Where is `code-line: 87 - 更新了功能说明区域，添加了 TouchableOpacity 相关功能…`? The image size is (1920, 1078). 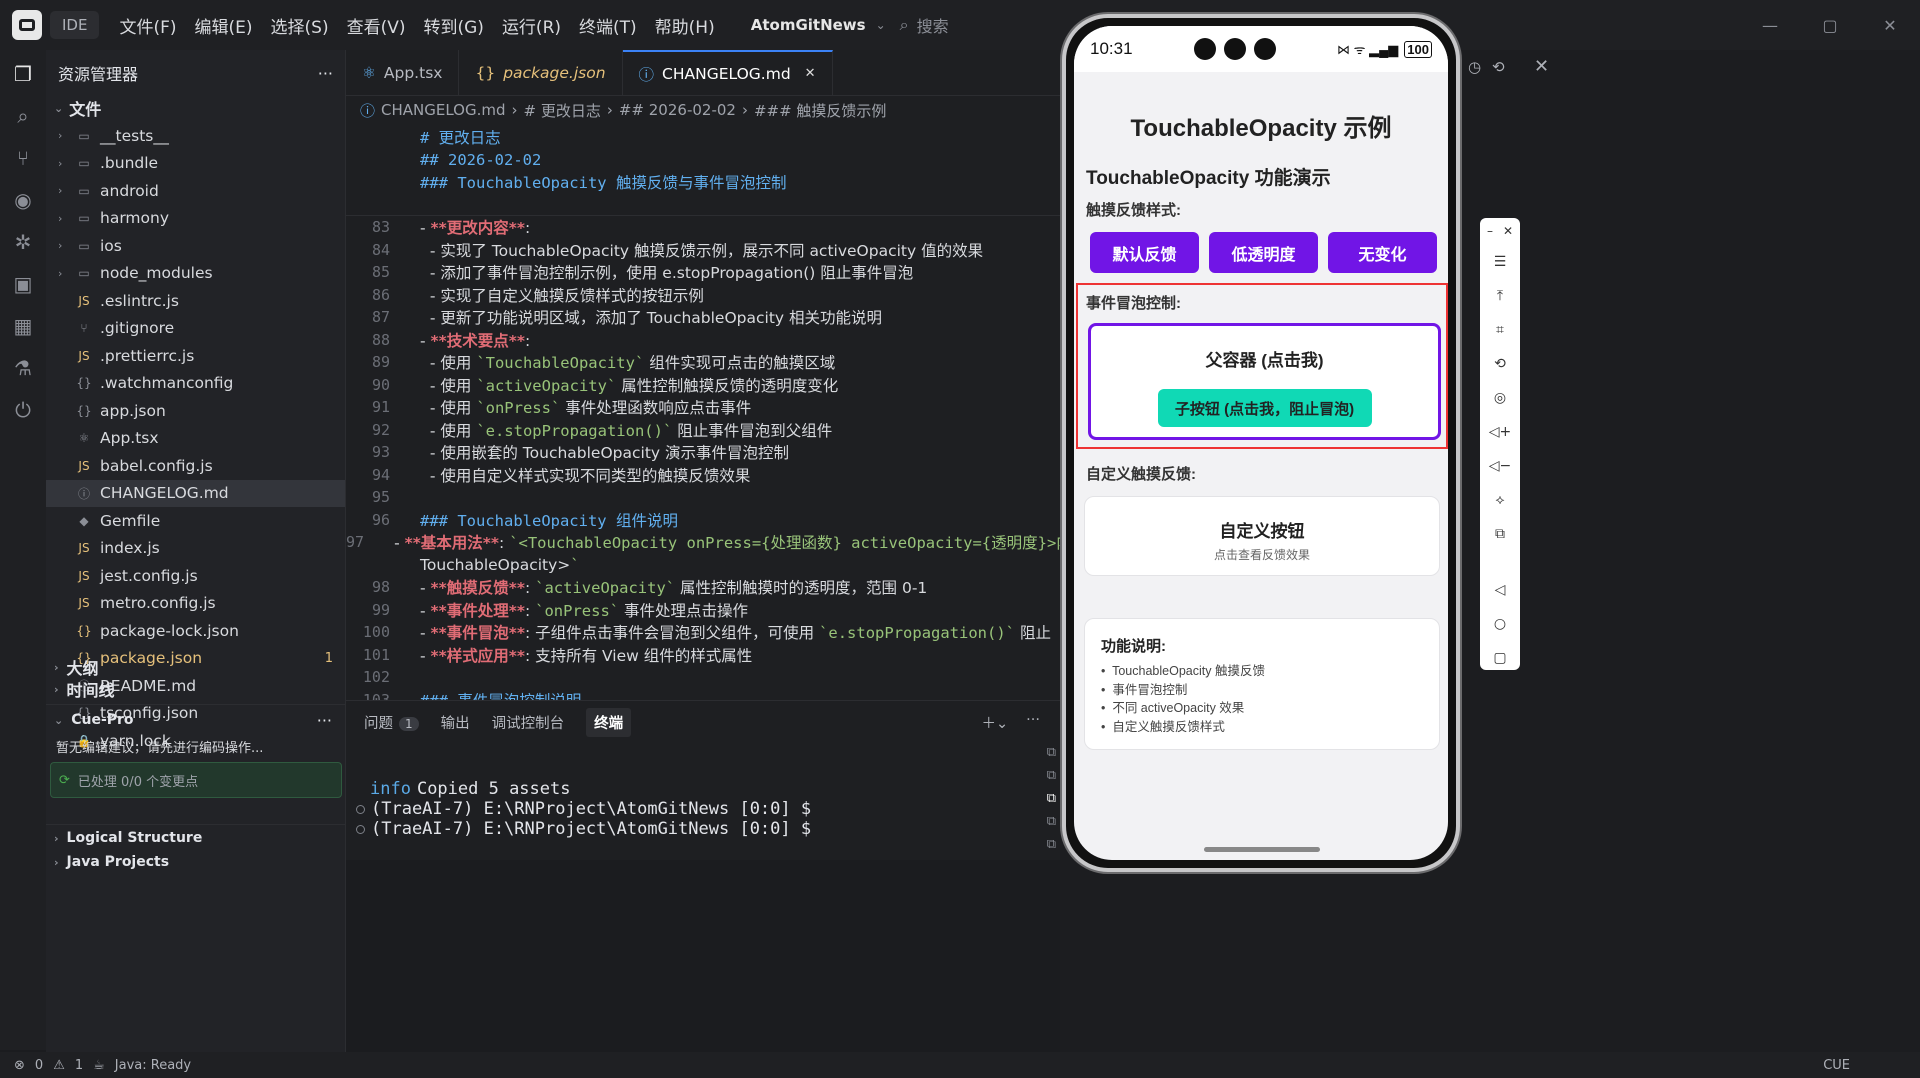 code-line: 87 - 更新了功能说明区域，添加了 TouchableOpacity 相关功能… is located at coordinates (703, 317).